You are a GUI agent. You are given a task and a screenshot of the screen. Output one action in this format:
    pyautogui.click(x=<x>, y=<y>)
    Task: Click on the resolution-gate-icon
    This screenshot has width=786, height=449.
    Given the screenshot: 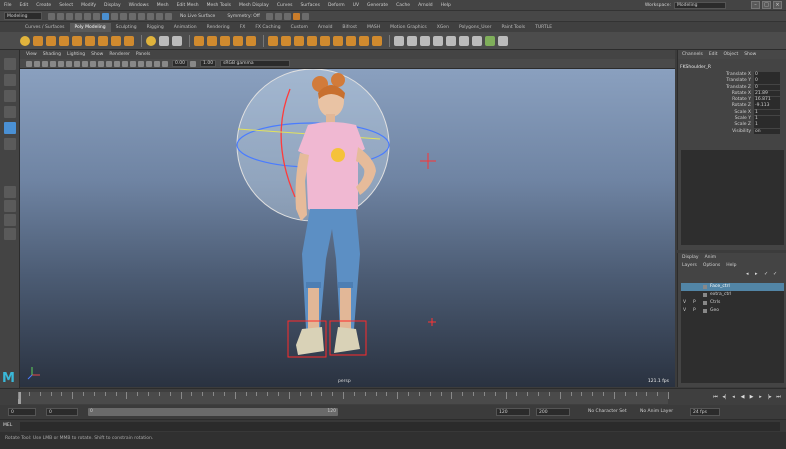 What is the action you would take?
    pyautogui.click(x=77, y=63)
    